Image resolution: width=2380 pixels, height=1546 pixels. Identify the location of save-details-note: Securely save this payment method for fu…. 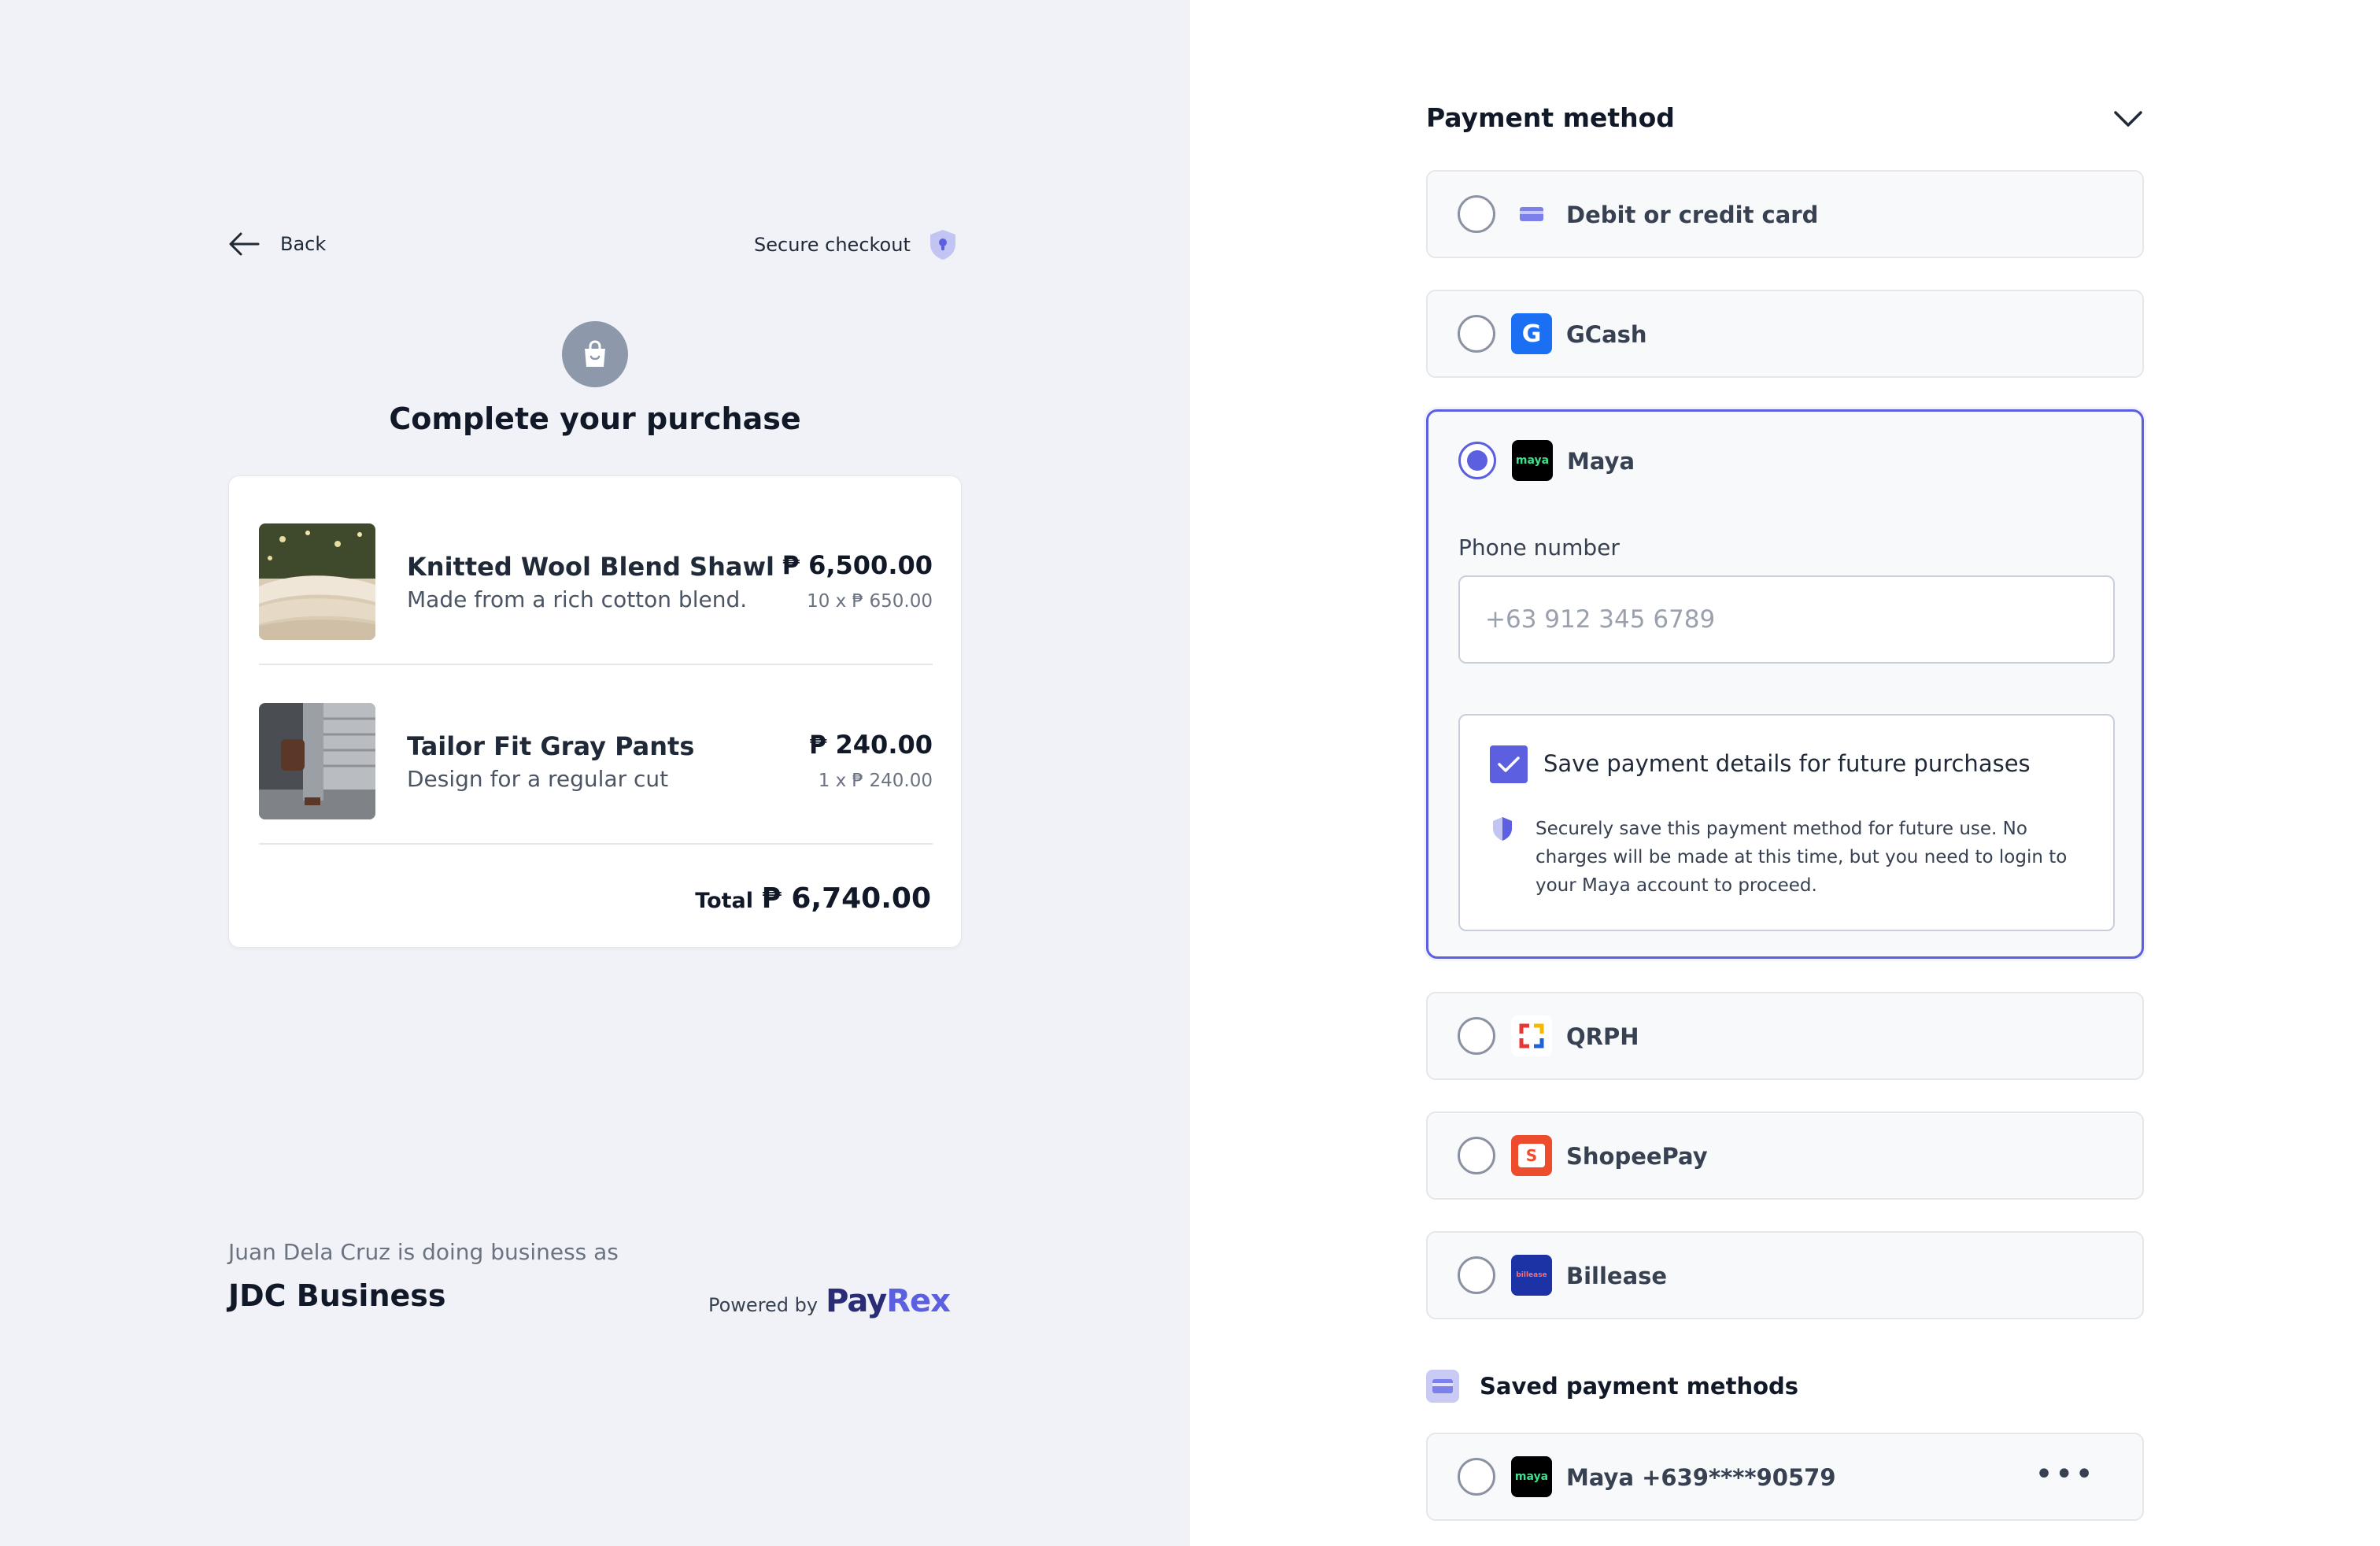
(1802, 857).